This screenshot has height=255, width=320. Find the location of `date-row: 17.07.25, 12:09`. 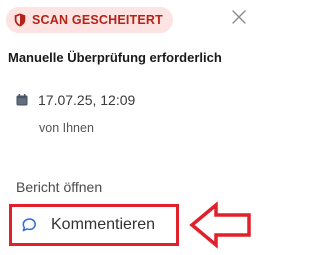

date-row: 17.07.25, 12:09 is located at coordinates (75, 100).